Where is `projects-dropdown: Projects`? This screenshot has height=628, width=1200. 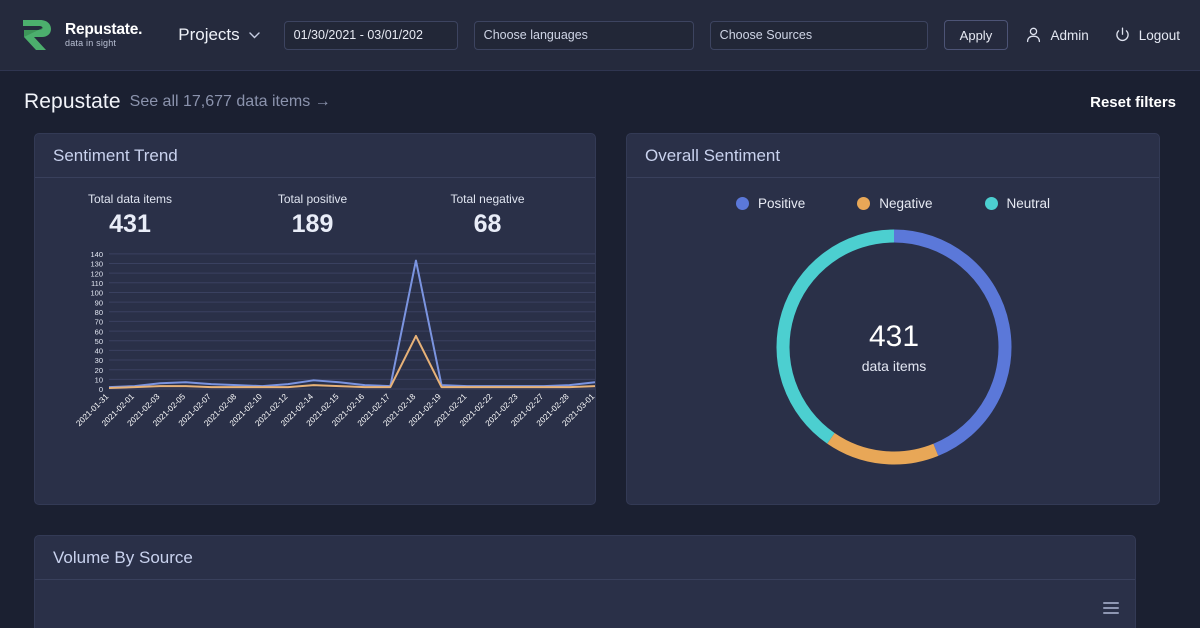 projects-dropdown: Projects is located at coordinates (219, 35).